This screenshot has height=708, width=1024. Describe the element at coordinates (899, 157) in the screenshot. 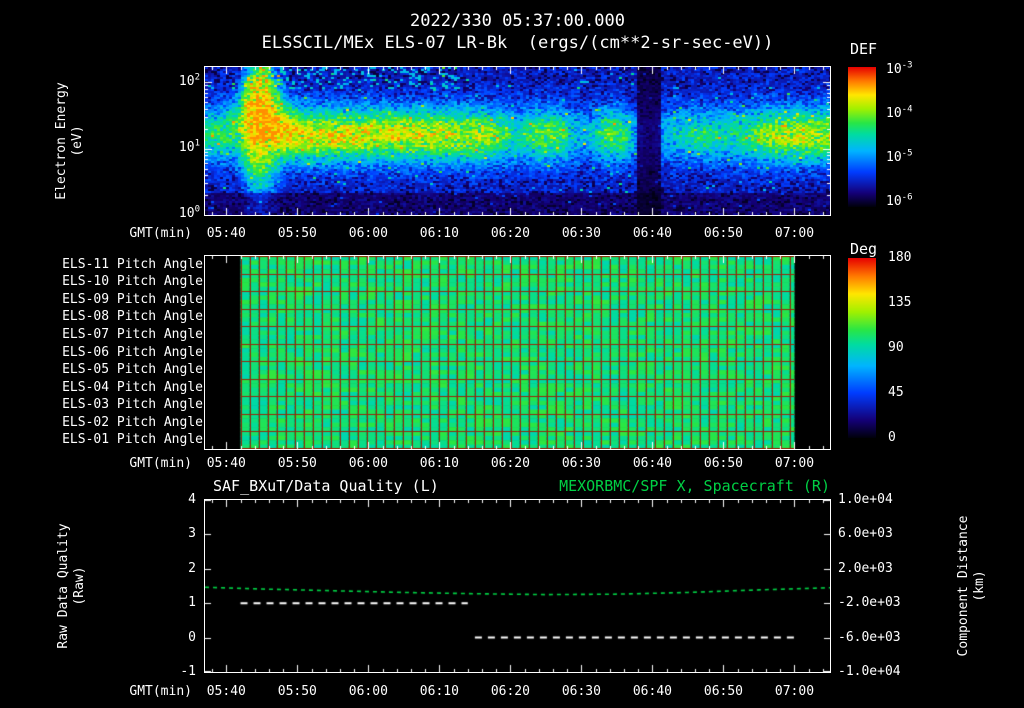

I see `def-colorbar-tick: 10-5` at that location.